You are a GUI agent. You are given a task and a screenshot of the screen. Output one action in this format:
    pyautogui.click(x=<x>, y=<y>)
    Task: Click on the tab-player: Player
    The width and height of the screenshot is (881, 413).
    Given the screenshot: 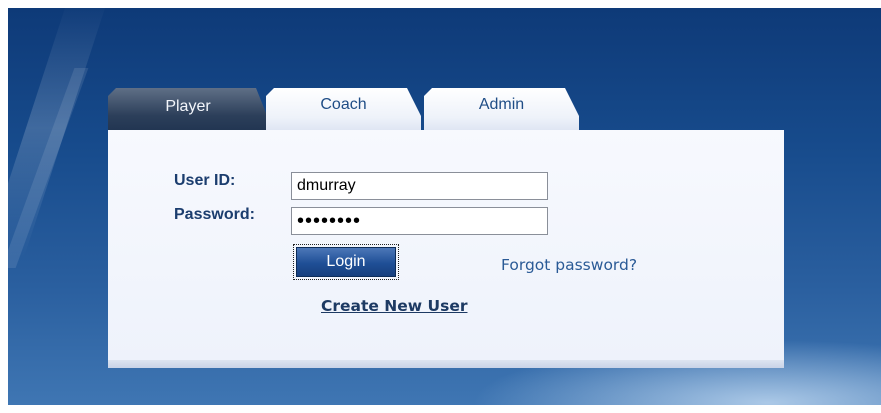 What is the action you would take?
    pyautogui.click(x=188, y=111)
    